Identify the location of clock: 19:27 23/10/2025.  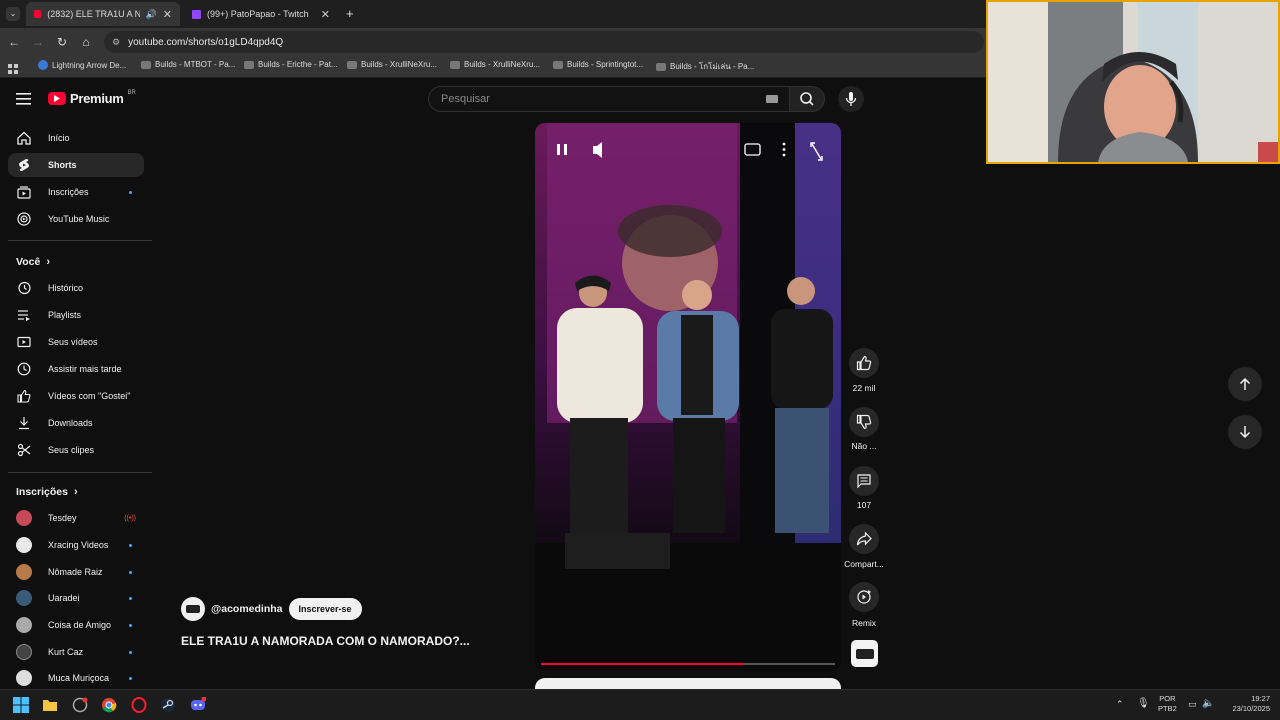
(1246, 704).